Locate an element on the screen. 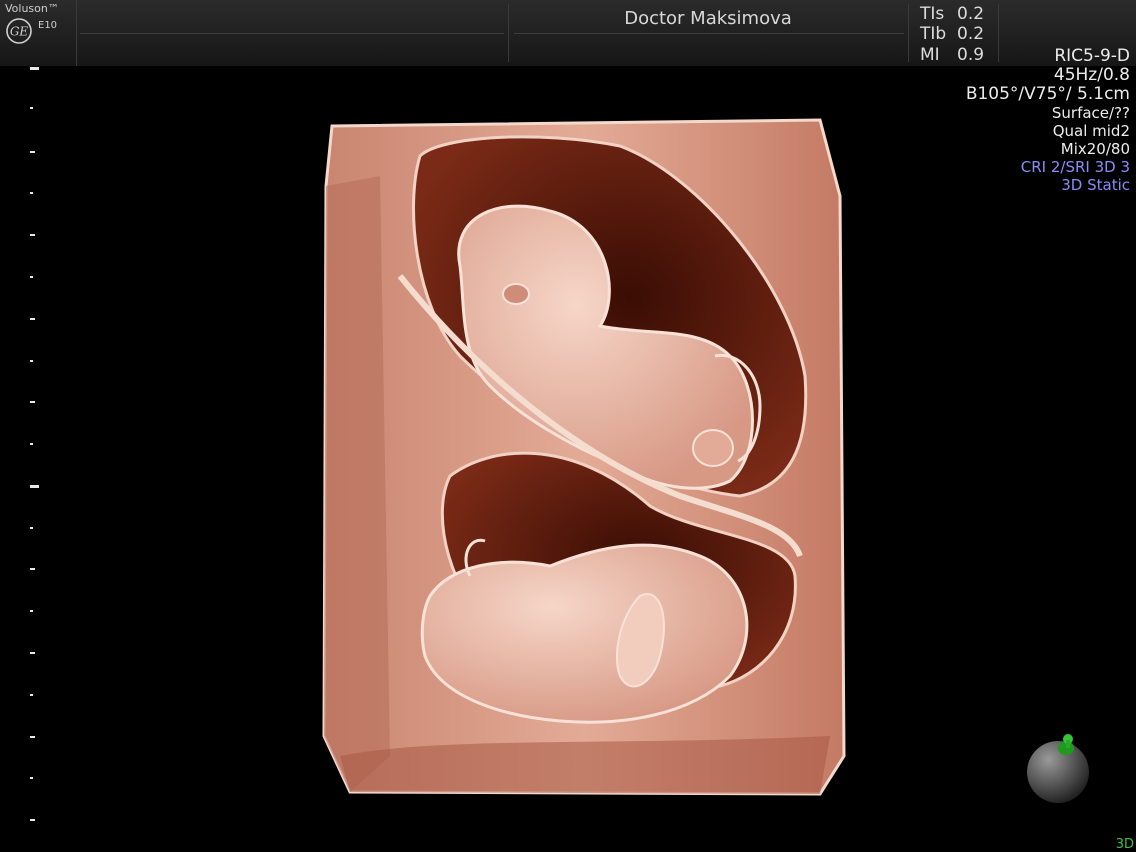  ti-bone-index: TIb 0.2 is located at coordinates (952, 34).